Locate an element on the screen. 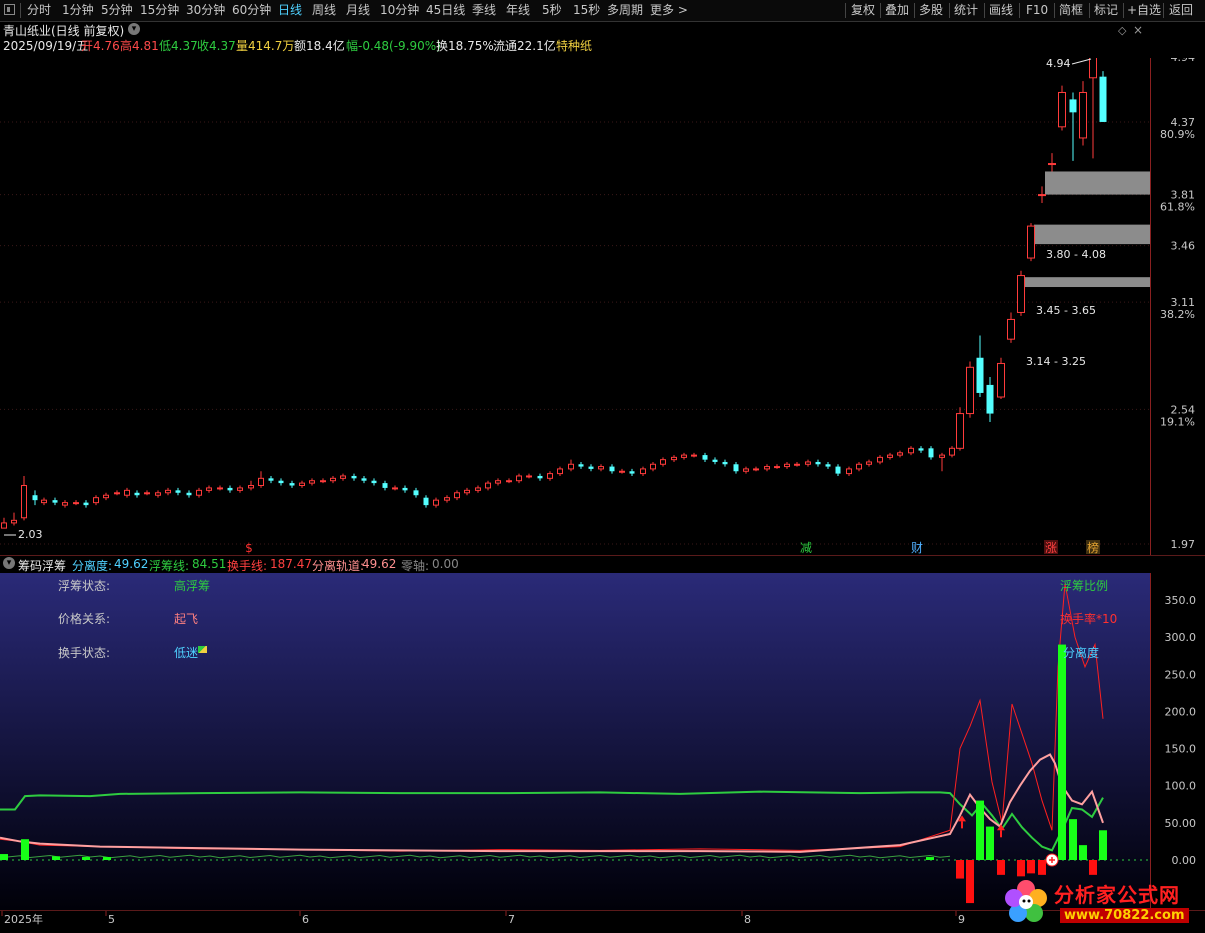  quote-volume: 量414.7万 is located at coordinates (265, 46).